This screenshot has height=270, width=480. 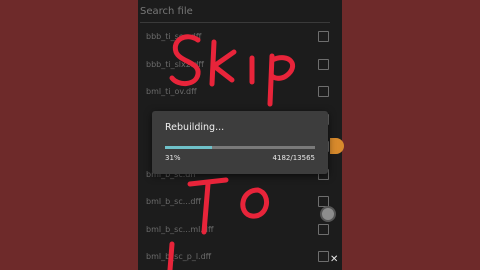 I want to click on list-item: bml_b_sc_p_l.dff, so click(x=240, y=257).